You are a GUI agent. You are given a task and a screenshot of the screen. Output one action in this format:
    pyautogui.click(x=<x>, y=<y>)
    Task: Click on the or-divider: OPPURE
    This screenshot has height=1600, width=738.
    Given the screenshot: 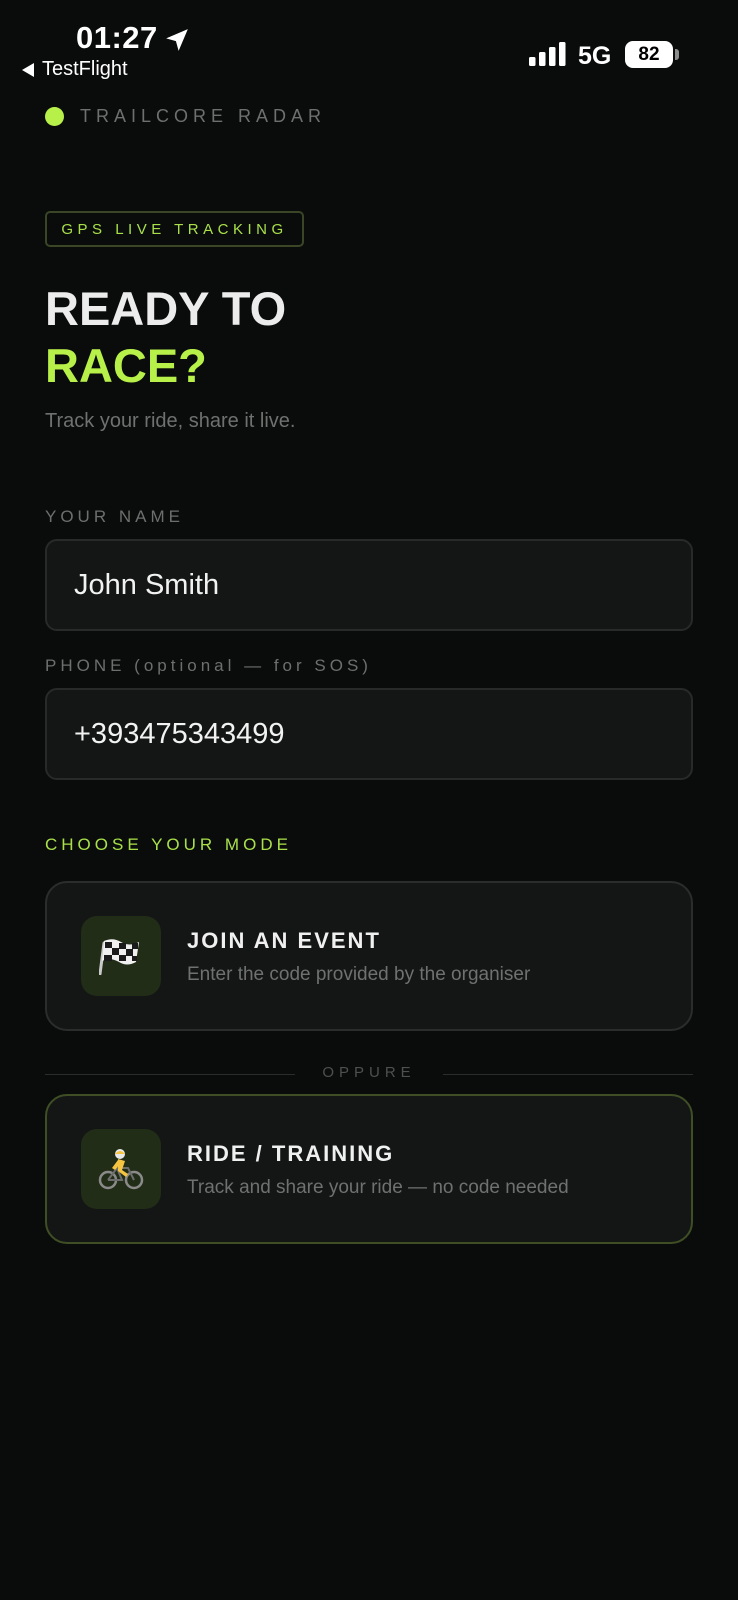 What is the action you would take?
    pyautogui.click(x=369, y=1074)
    